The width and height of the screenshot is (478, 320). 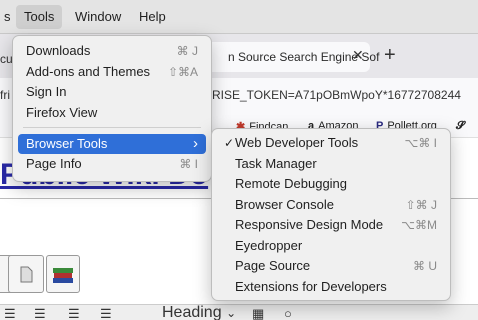 I want to click on align-right-icon: ☰, so click(x=74, y=313).